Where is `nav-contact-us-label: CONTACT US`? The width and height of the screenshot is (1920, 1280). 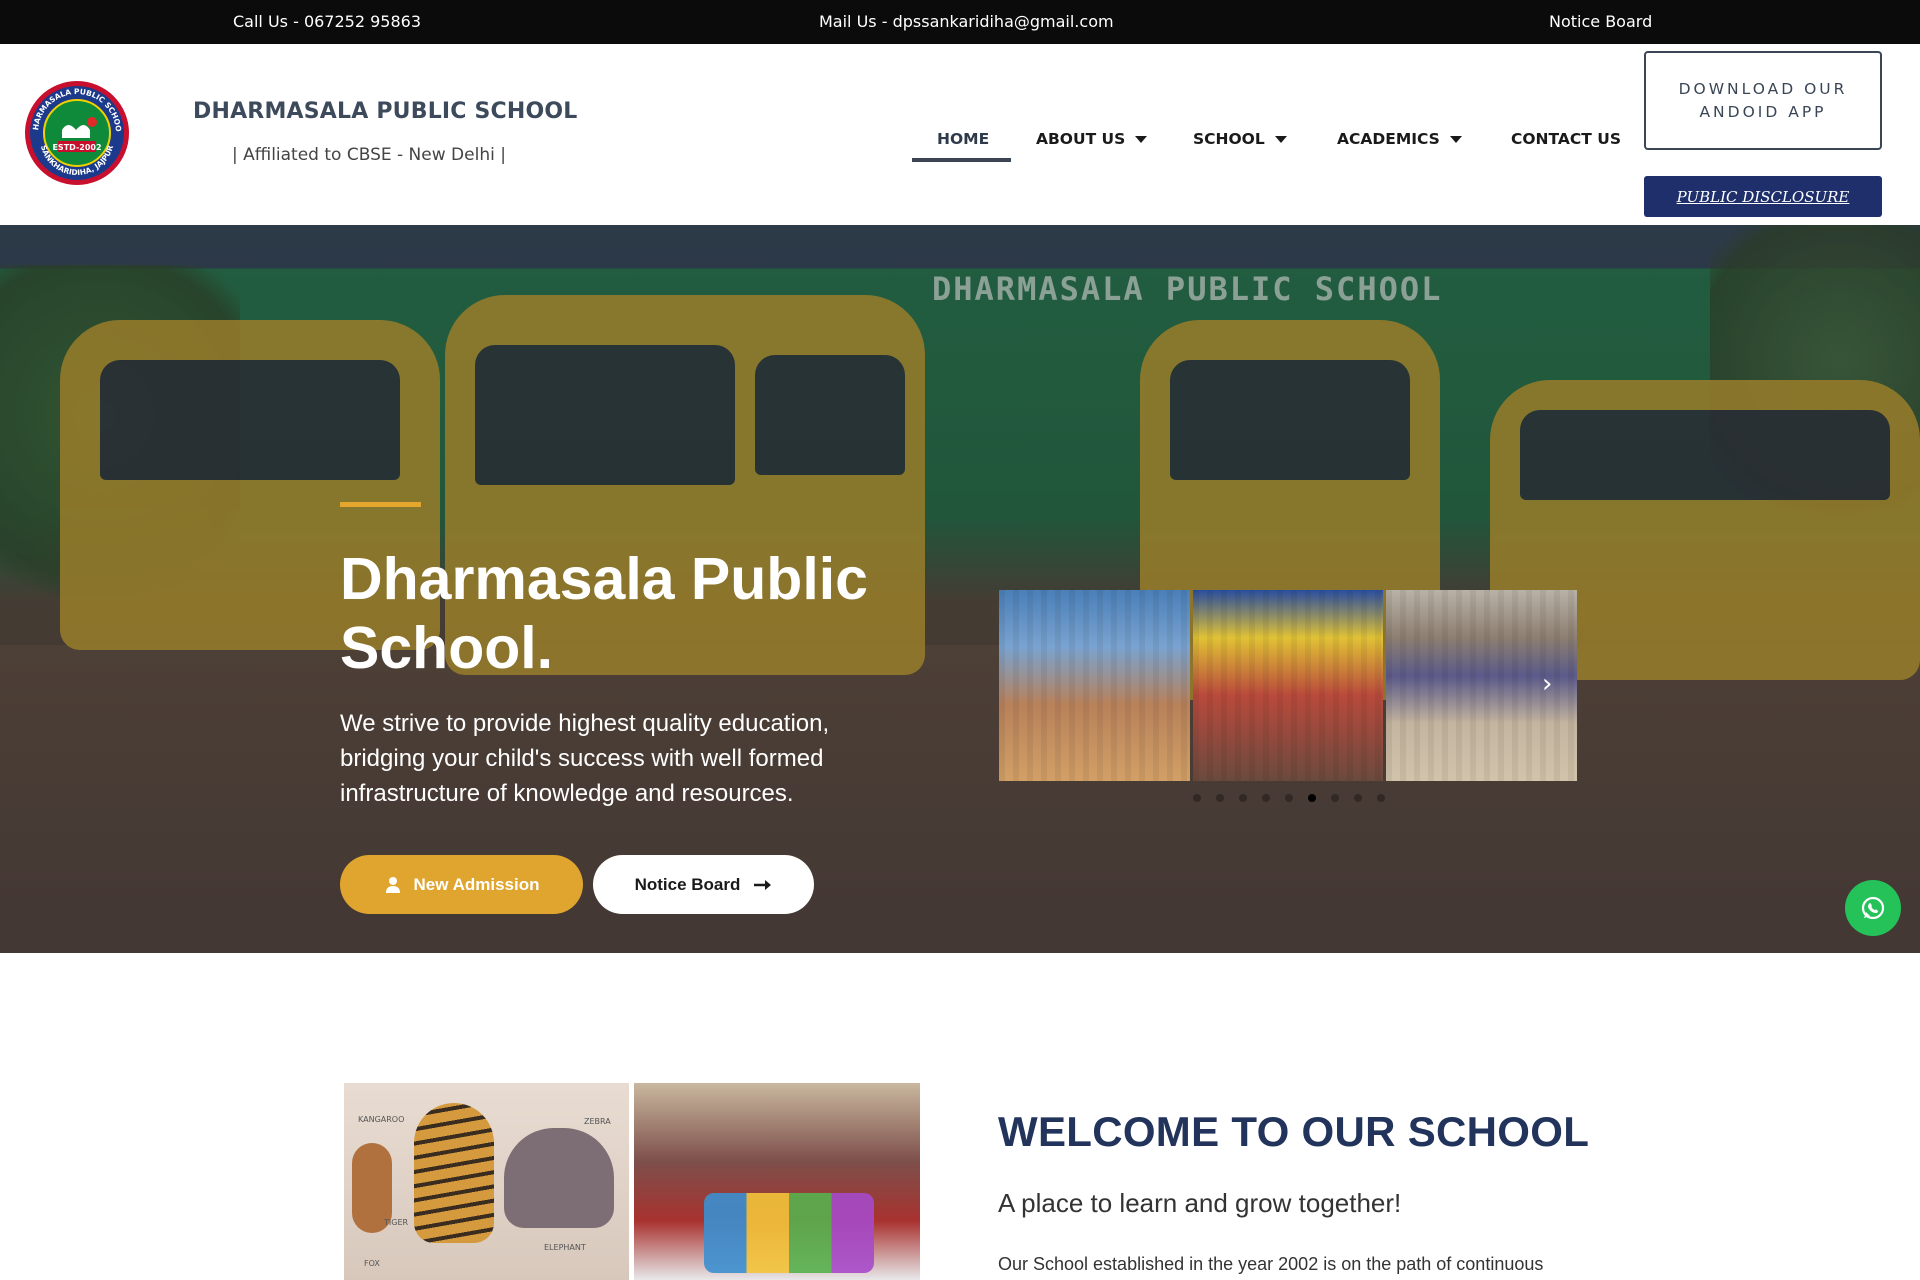 nav-contact-us-label: CONTACT US is located at coordinates (1566, 139).